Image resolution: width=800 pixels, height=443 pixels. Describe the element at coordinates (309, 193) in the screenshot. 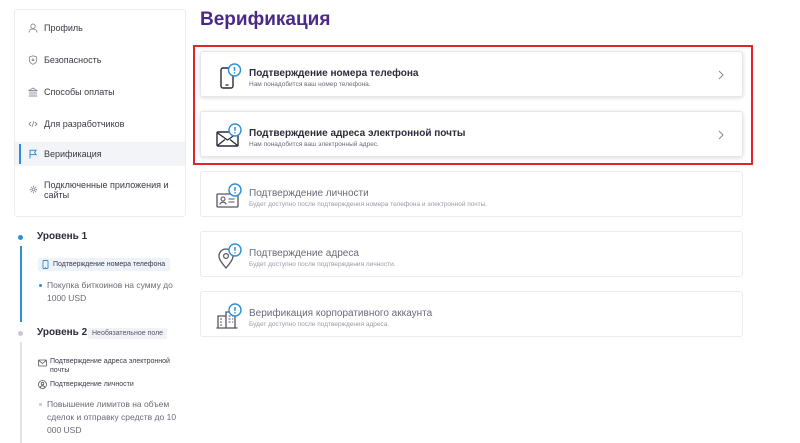

I see `card-title: Подтверждение личности` at that location.